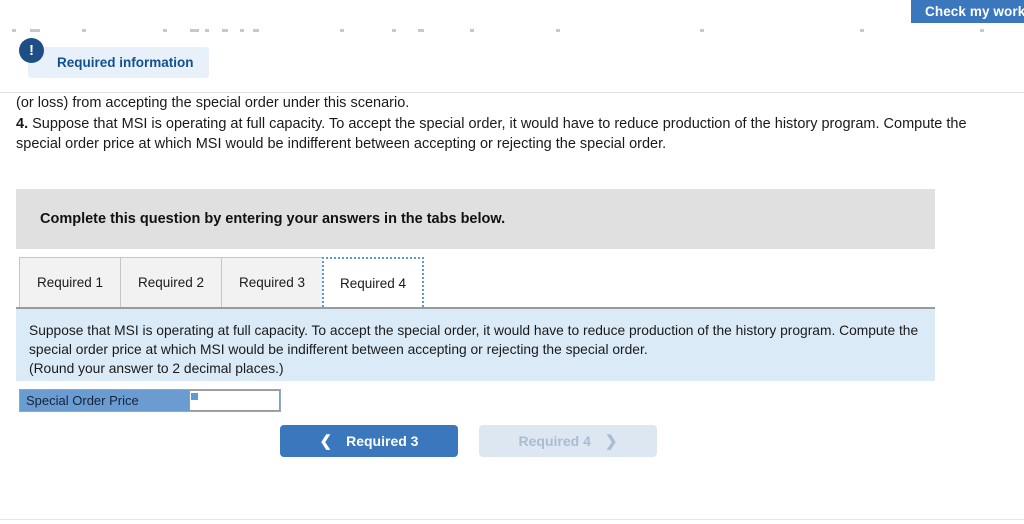  I want to click on required-information-pill: Required information, so click(118, 62).